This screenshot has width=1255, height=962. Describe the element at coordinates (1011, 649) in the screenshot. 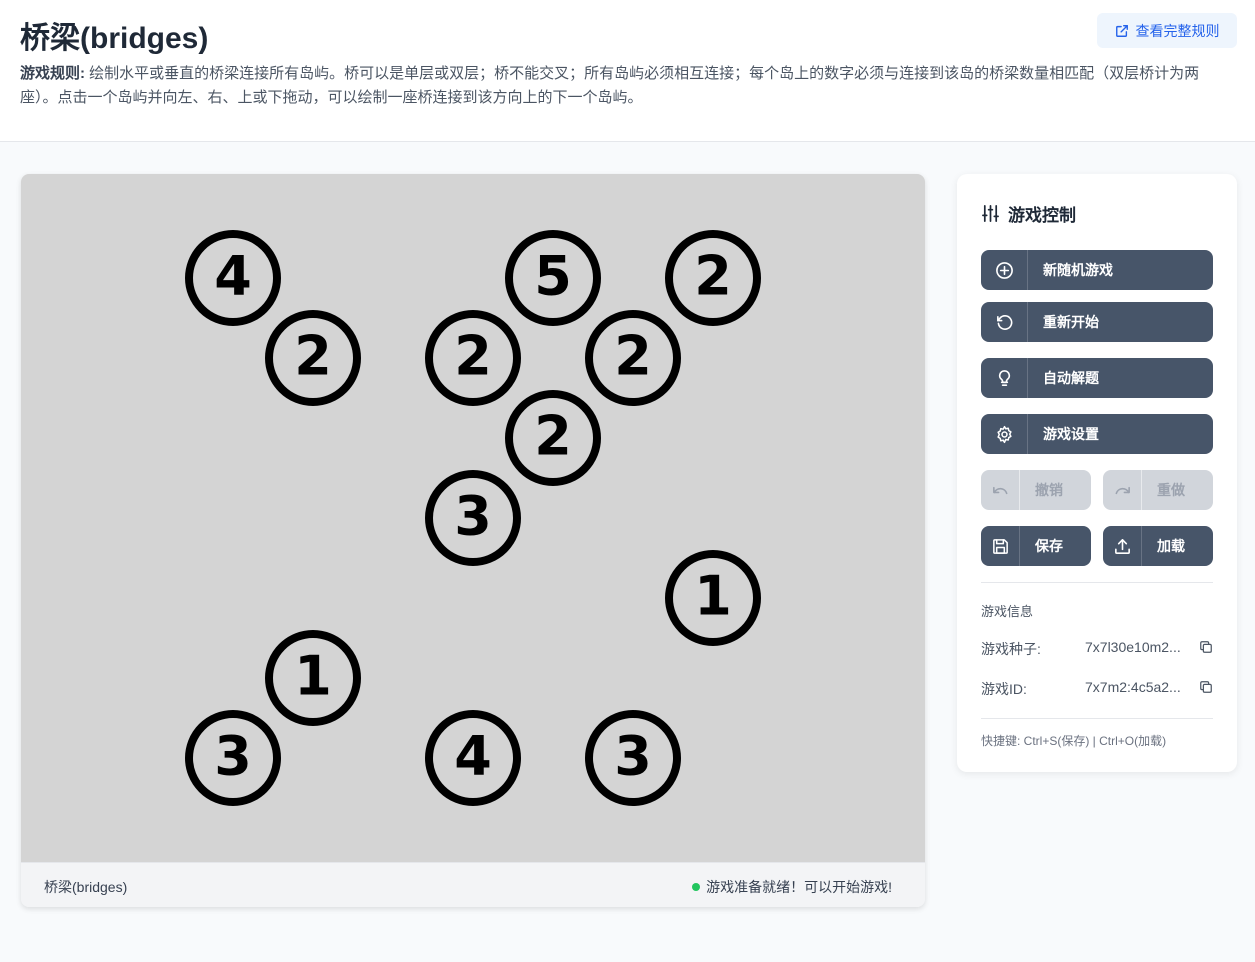

I see `game-seed-label: 游戏种子:` at that location.